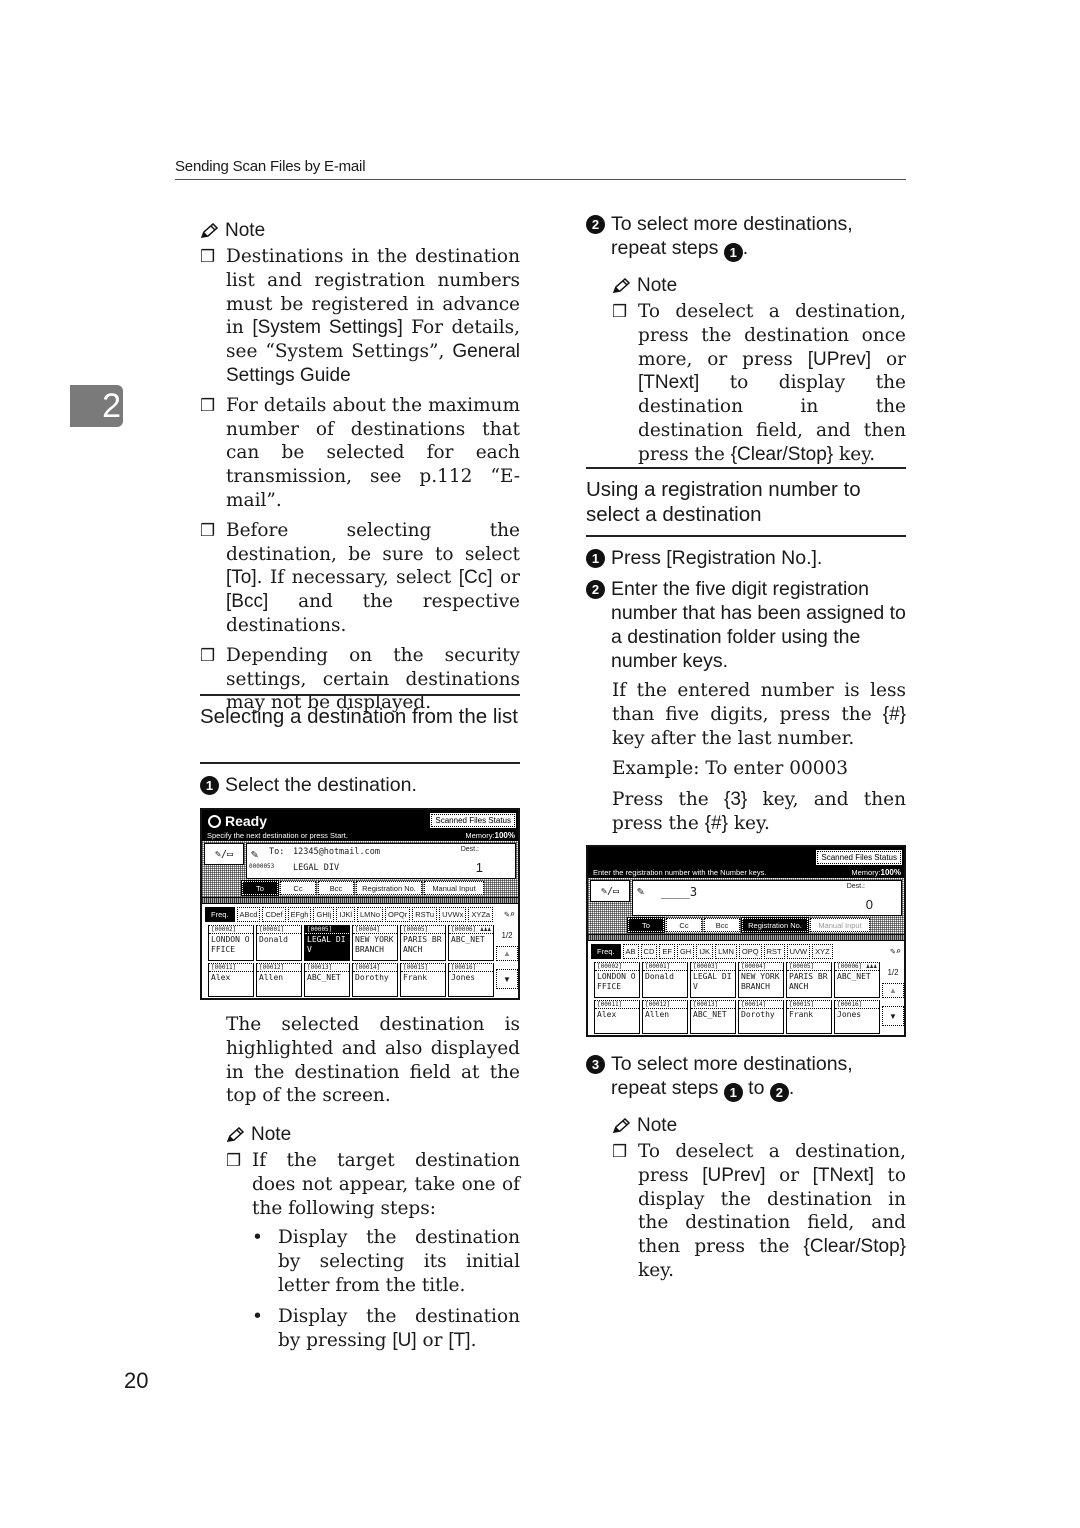  Describe the element at coordinates (617, 967) in the screenshot. I see `destination-code: [00002]` at that location.